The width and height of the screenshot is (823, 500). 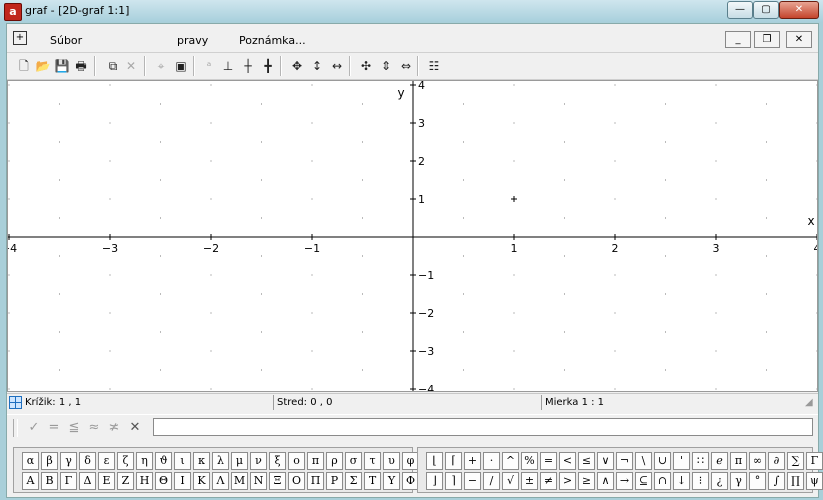 What do you see at coordinates (740, 10) in the screenshot?
I see `minimize-window-button: —` at bounding box center [740, 10].